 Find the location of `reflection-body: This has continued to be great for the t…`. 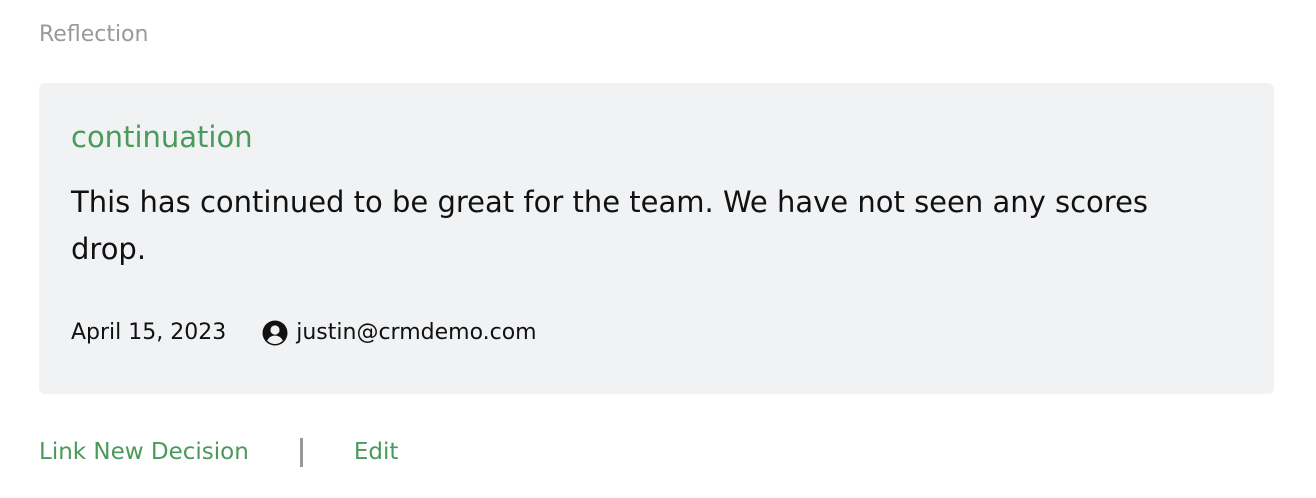

reflection-body: This has continued to be great for the t… is located at coordinates (610, 225).